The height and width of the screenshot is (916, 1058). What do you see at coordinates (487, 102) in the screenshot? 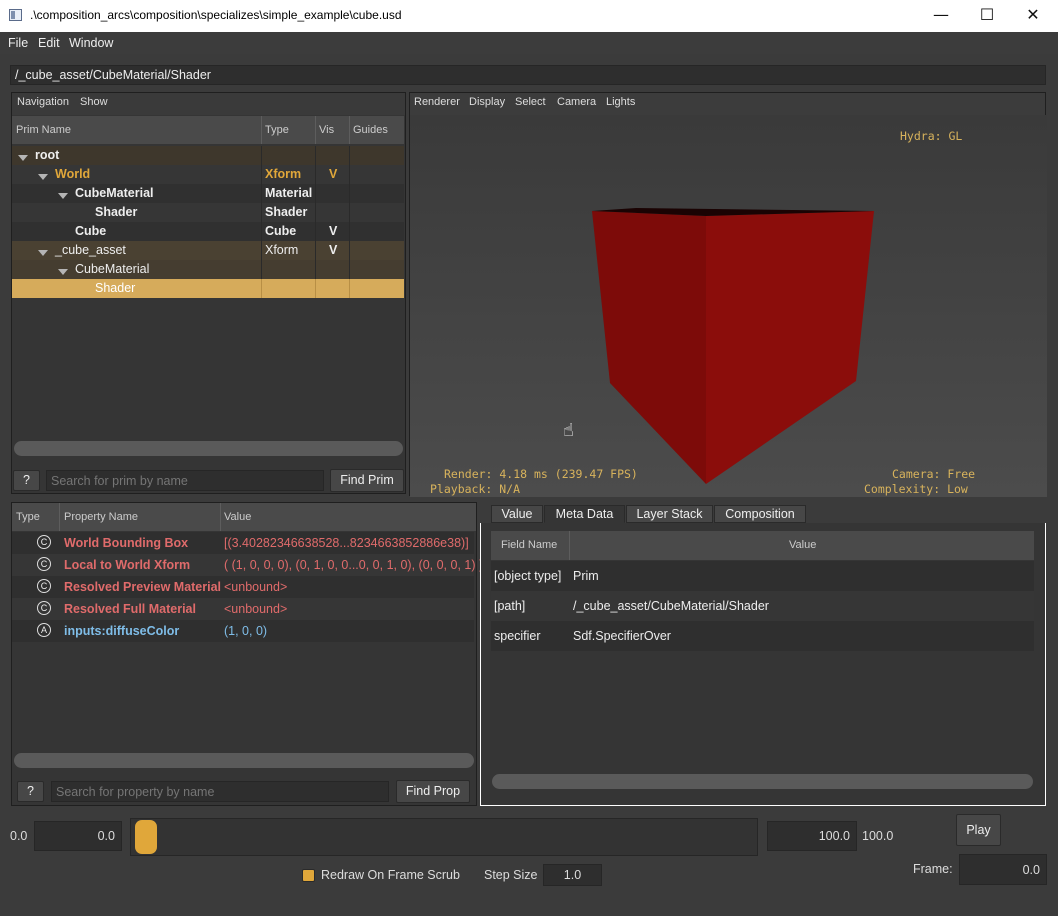
I see `menu-display: Display` at bounding box center [487, 102].